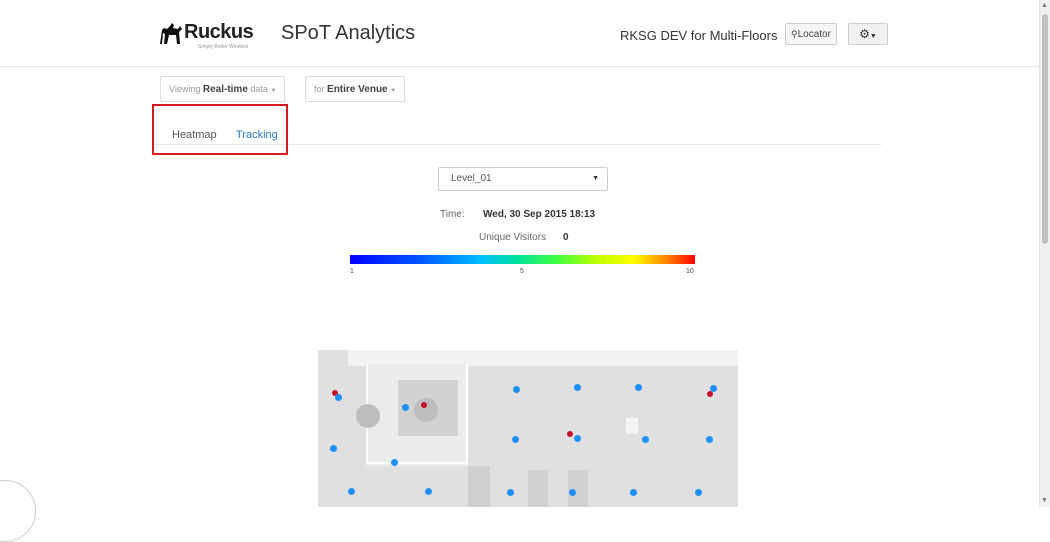 The image size is (1050, 542). What do you see at coordinates (259, 89) in the screenshot?
I see `viewing-suffix: data` at bounding box center [259, 89].